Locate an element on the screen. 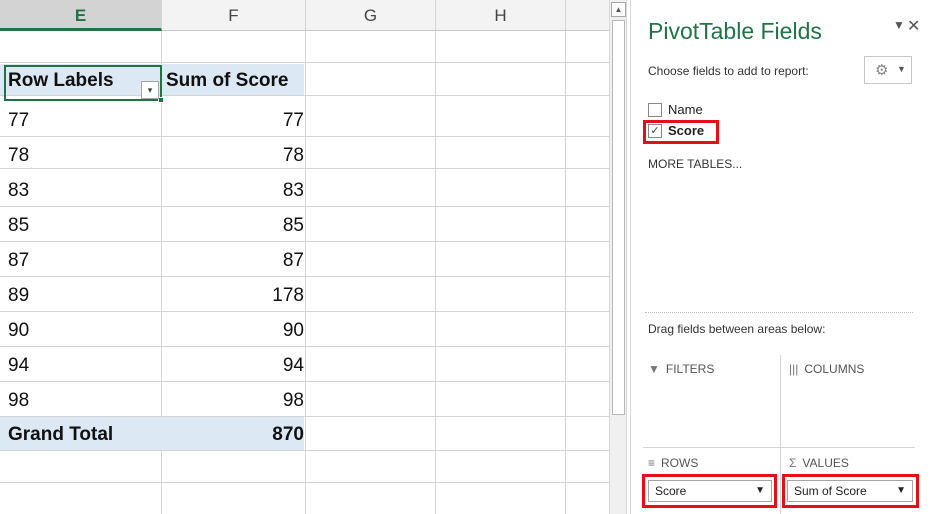  row-label-cell: 89 is located at coordinates (84, 294).